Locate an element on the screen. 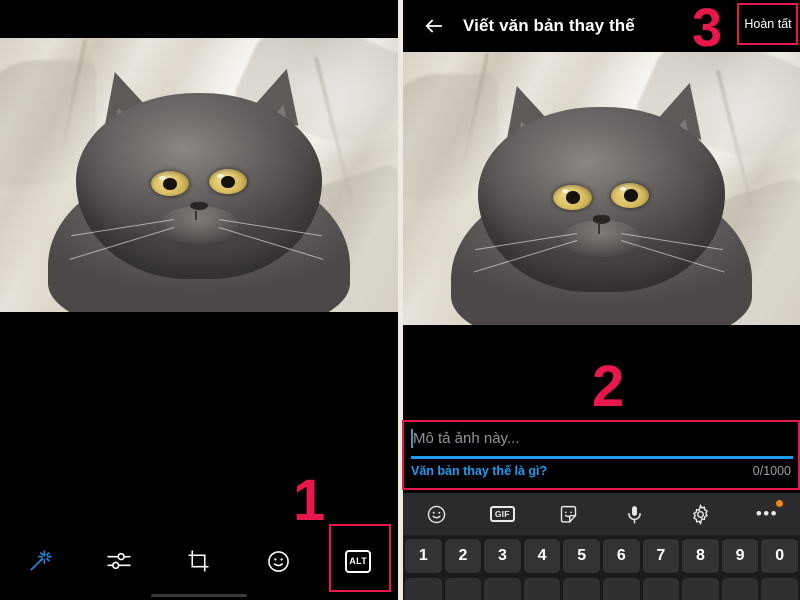  annotation-box-done-button is located at coordinates (767, 24).